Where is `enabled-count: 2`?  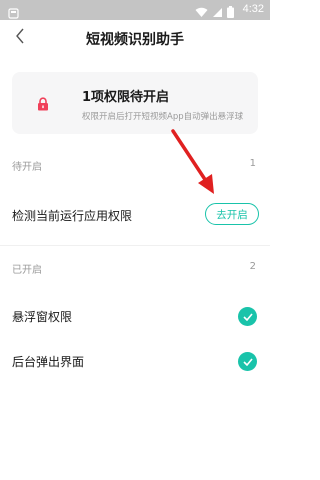
enabled-count: 2 is located at coordinates (252, 266).